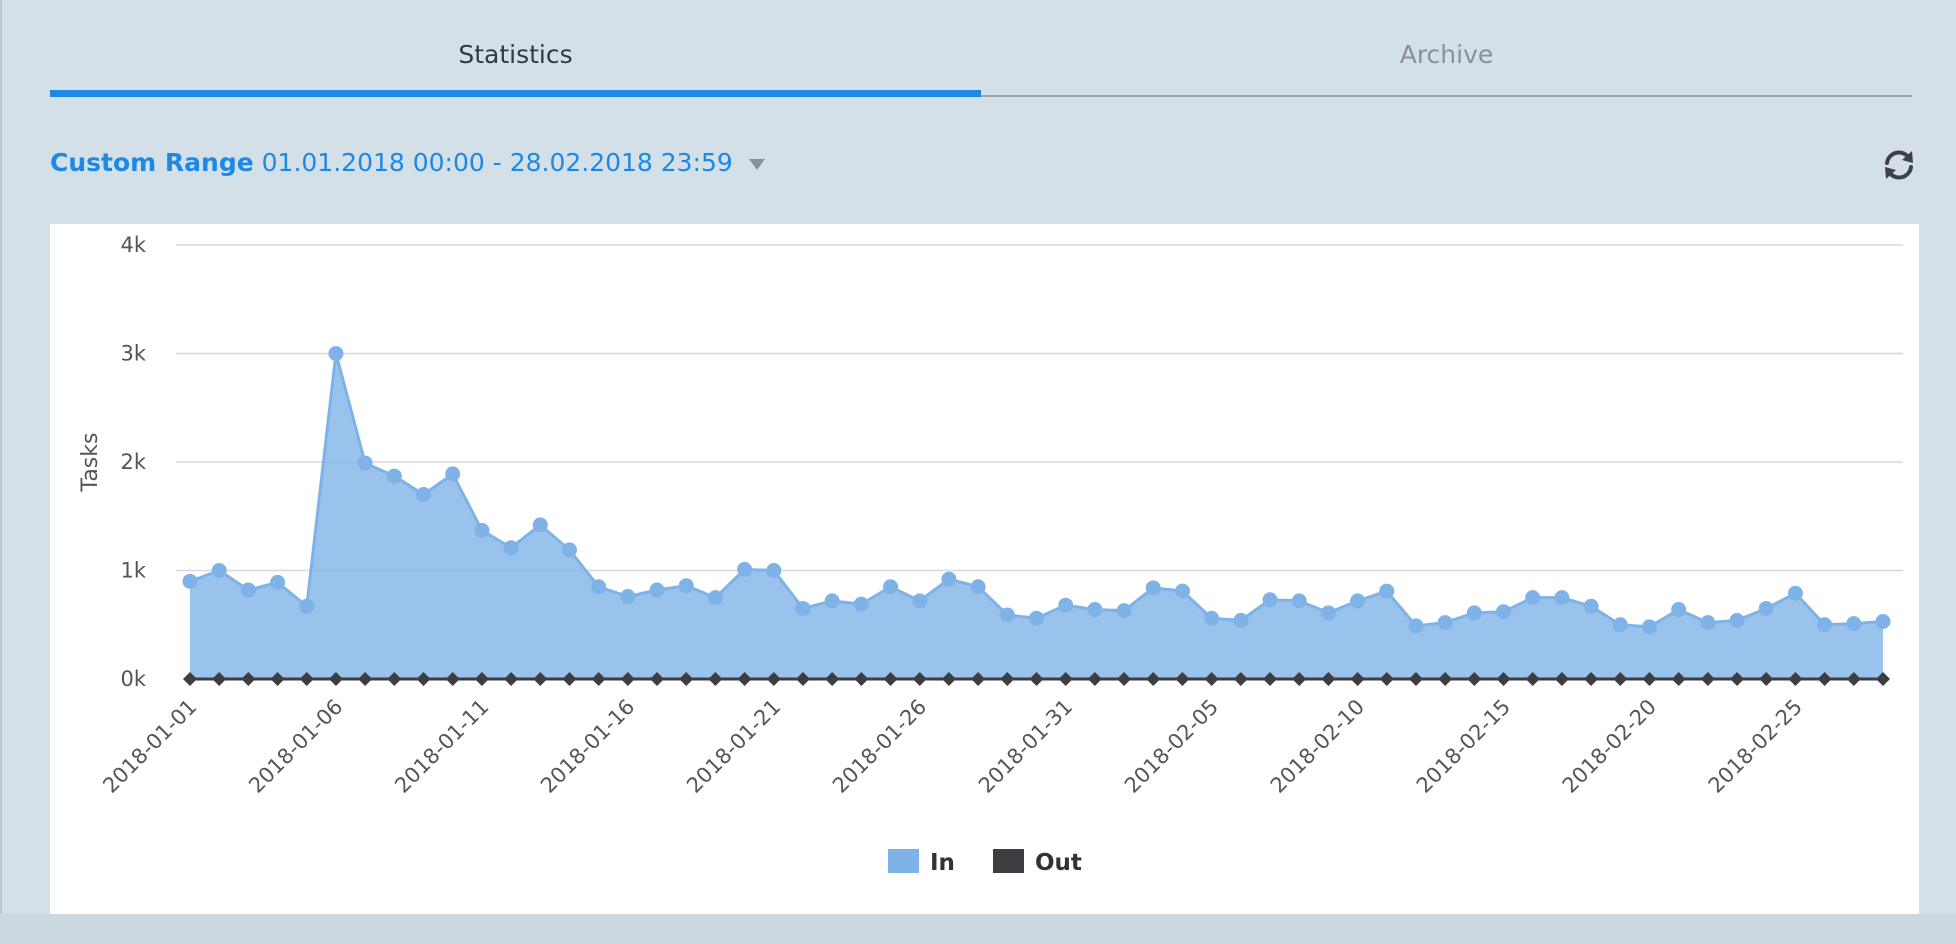 The image size is (1956, 944). What do you see at coordinates (587, 746) in the screenshot?
I see `x-tick-label: 2018-01-16` at bounding box center [587, 746].